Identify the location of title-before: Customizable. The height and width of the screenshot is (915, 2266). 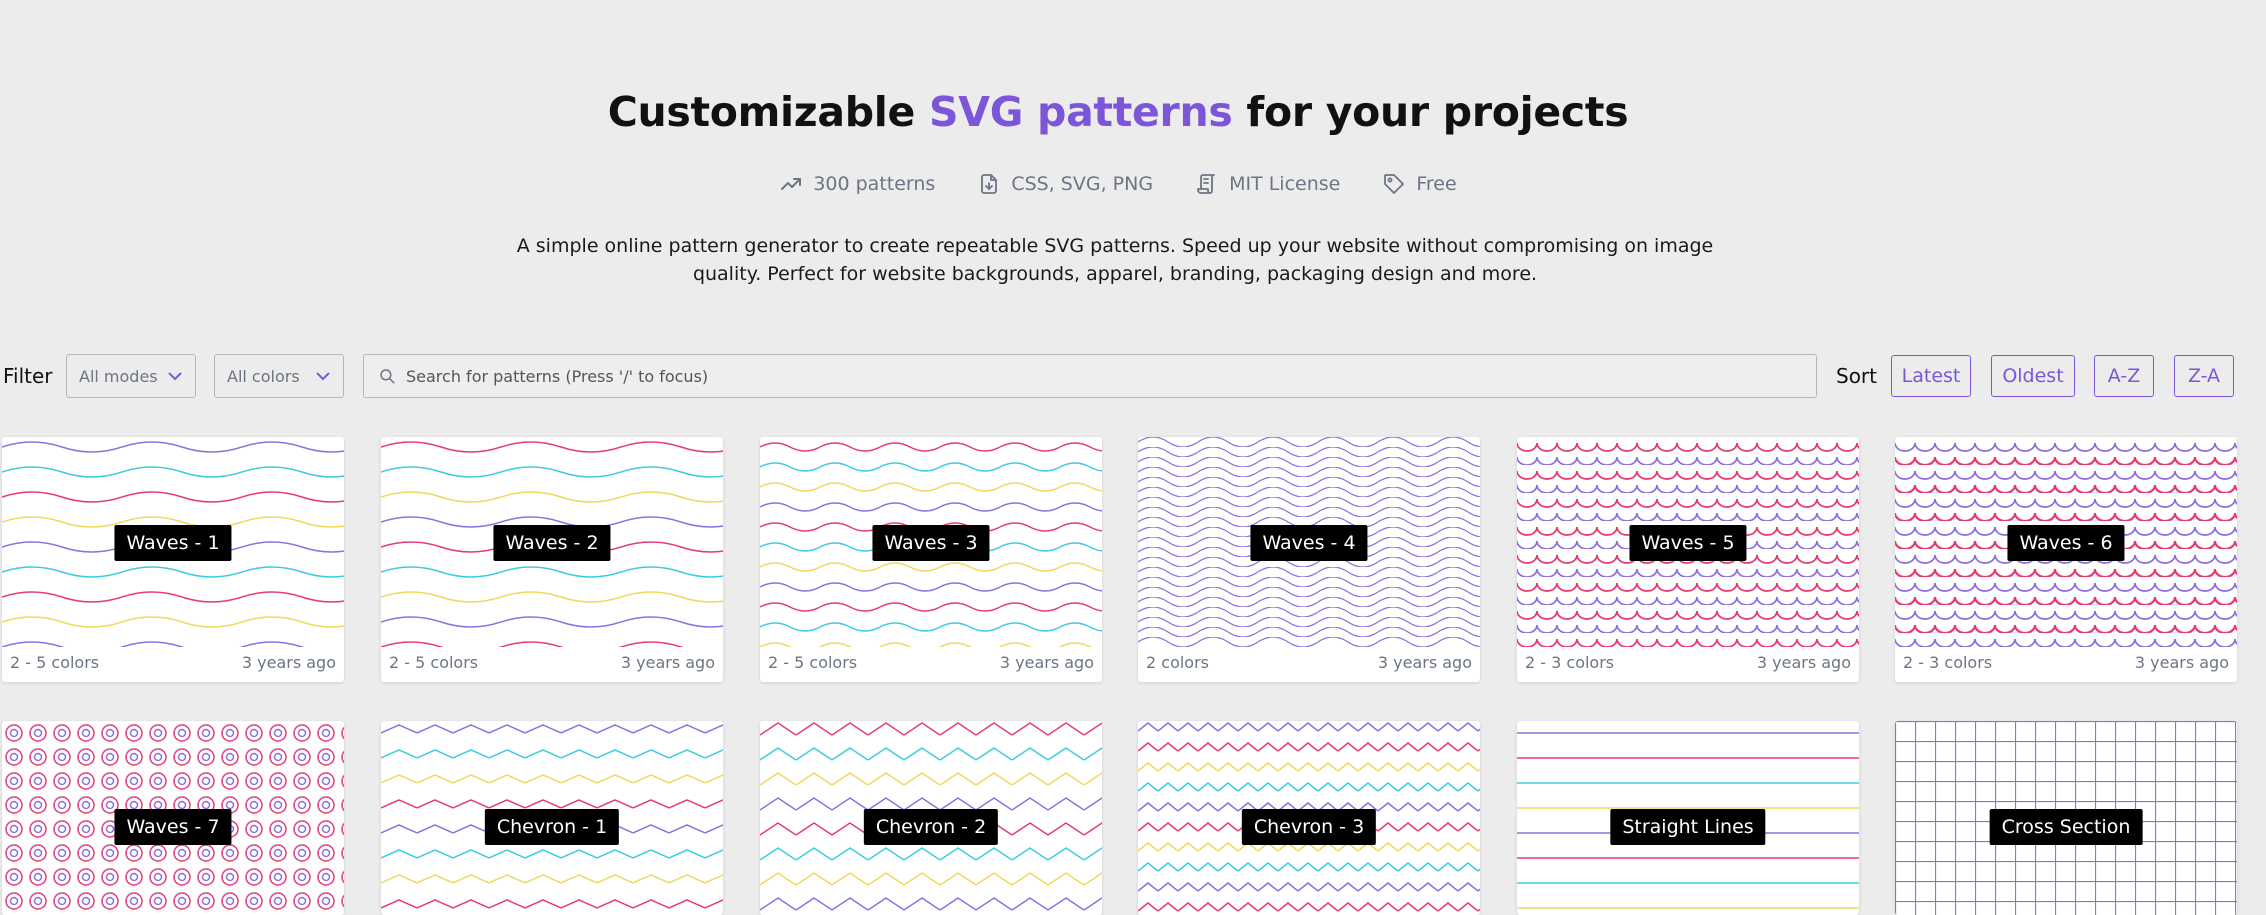
(768, 112).